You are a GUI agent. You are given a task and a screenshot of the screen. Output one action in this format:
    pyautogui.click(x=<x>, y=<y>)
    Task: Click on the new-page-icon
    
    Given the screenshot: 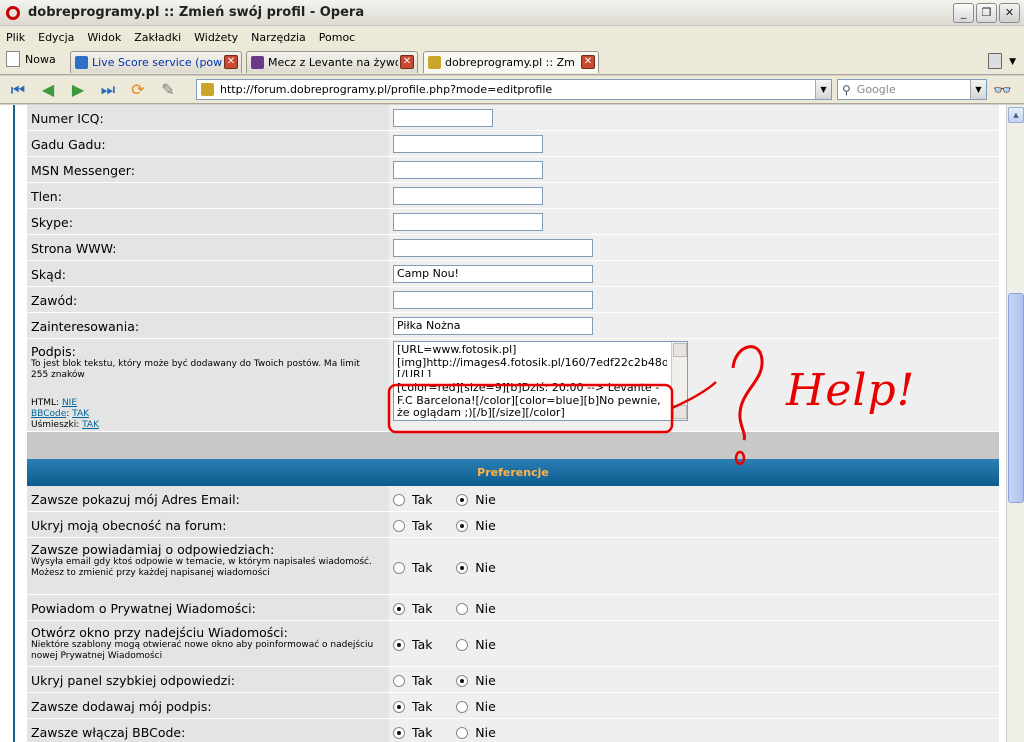 What is the action you would take?
    pyautogui.click(x=13, y=59)
    